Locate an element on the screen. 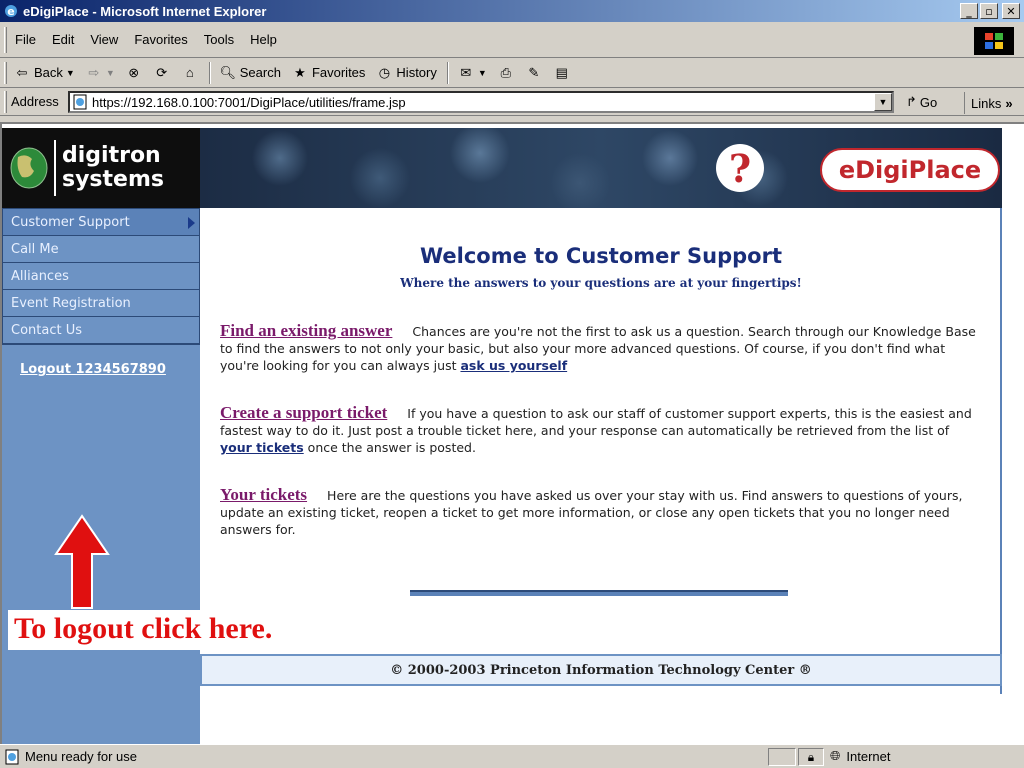 The image size is (1024, 768). maximize-button: ▫ is located at coordinates (989, 11).